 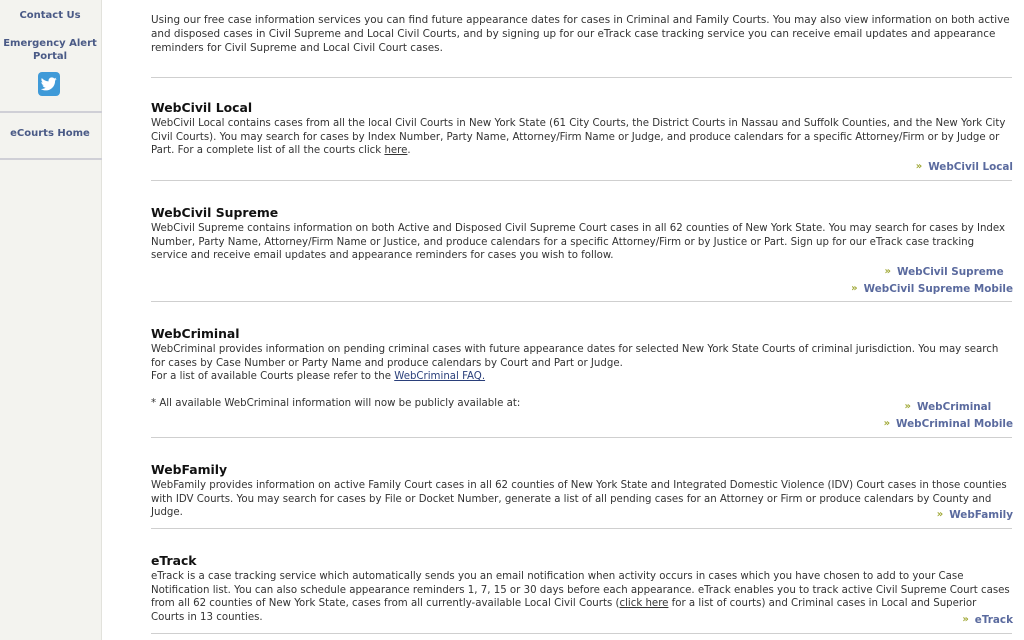 I want to click on link-label: WebCivil Supreme Mobile, so click(x=938, y=288).